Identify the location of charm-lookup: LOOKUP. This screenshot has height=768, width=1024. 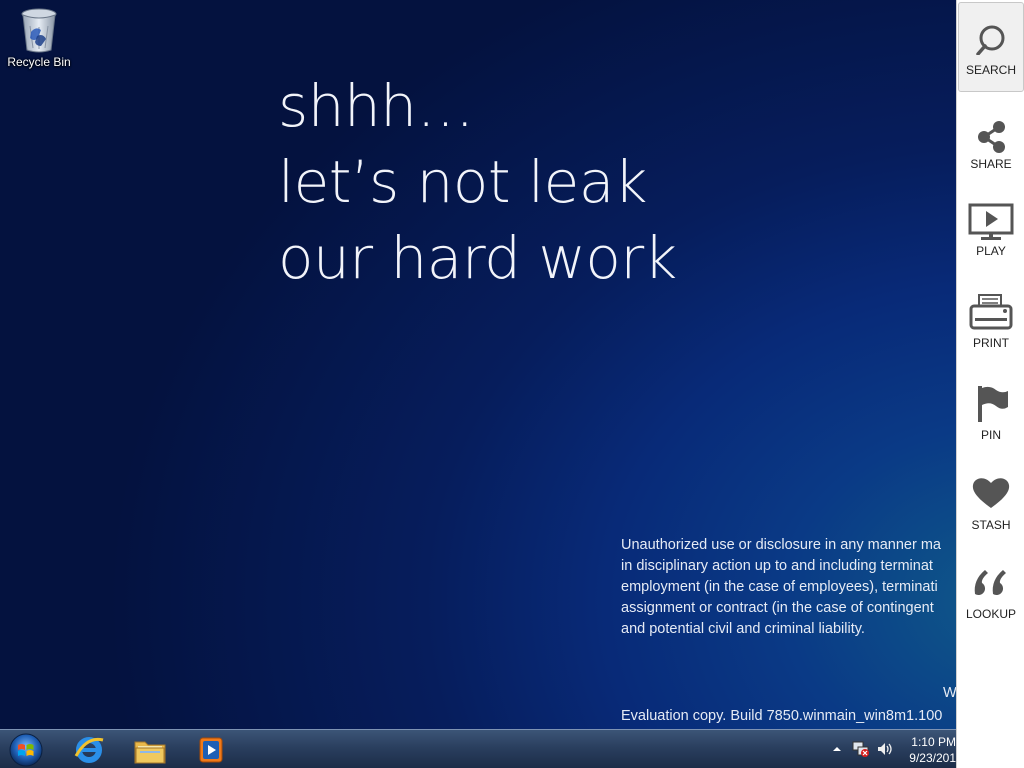
(990, 609).